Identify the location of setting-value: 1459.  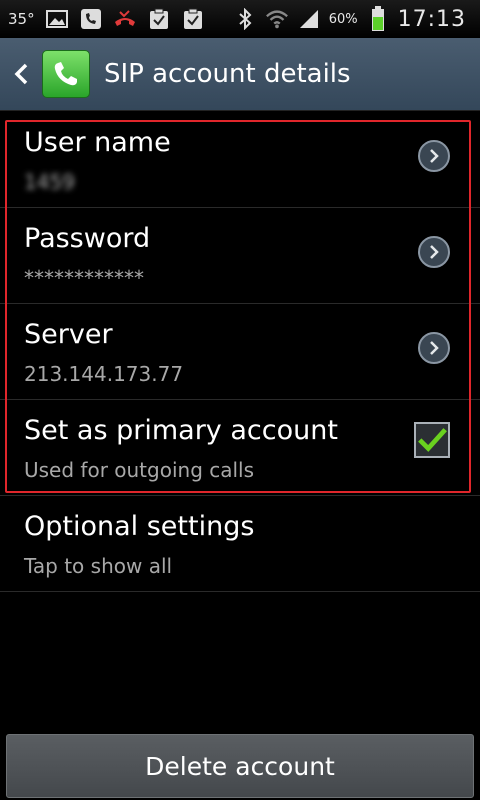
(49, 182).